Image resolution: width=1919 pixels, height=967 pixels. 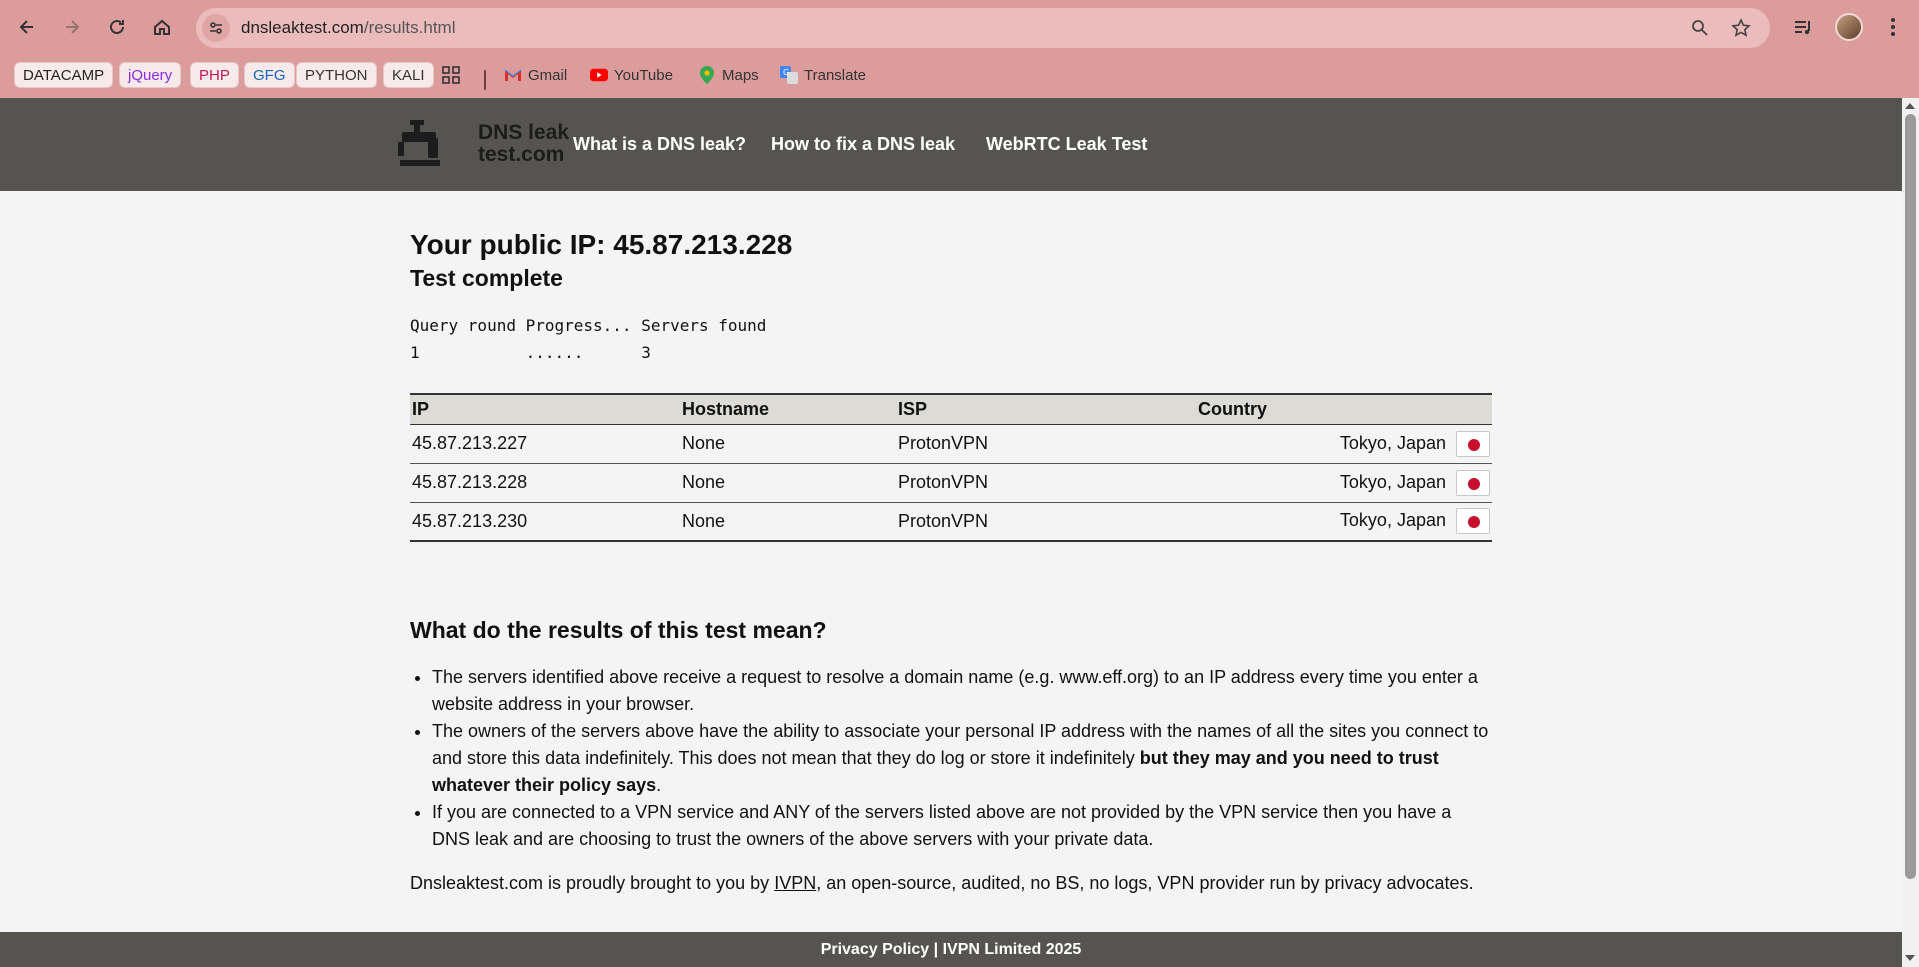 What do you see at coordinates (1344, 409) in the screenshot?
I see `header-country: Country` at bounding box center [1344, 409].